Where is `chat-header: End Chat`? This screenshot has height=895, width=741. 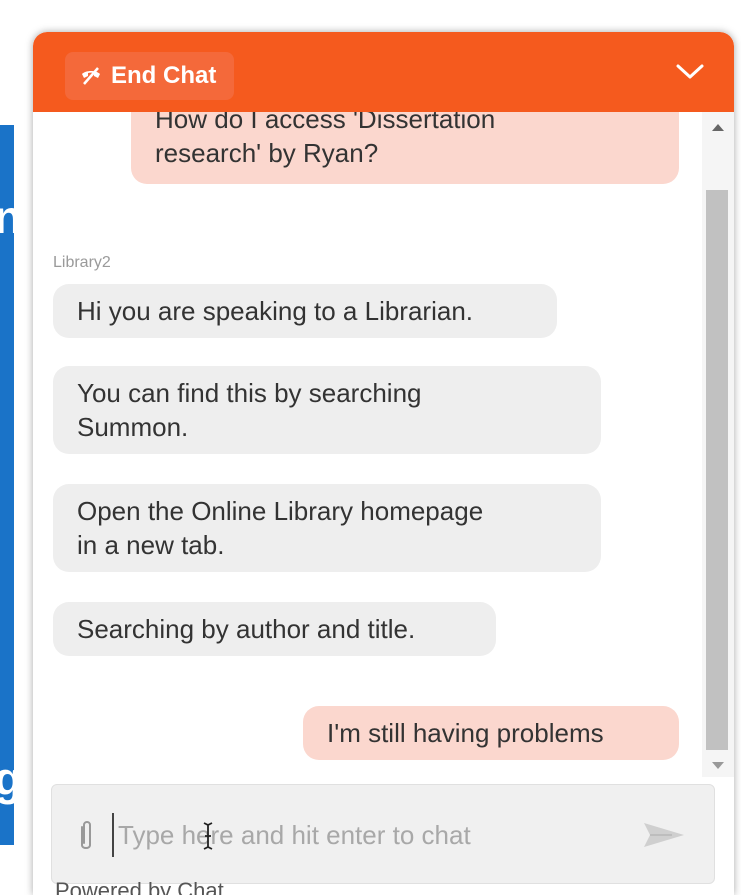
chat-header: End Chat is located at coordinates (383, 72).